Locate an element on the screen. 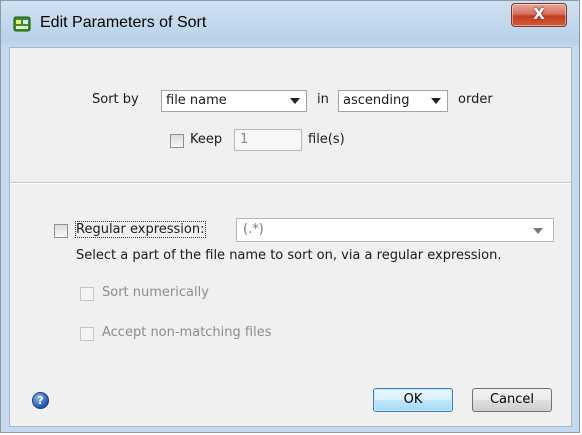 The height and width of the screenshot is (435, 582). dialog-title: Edit Parameters of Sort is located at coordinates (123, 22).